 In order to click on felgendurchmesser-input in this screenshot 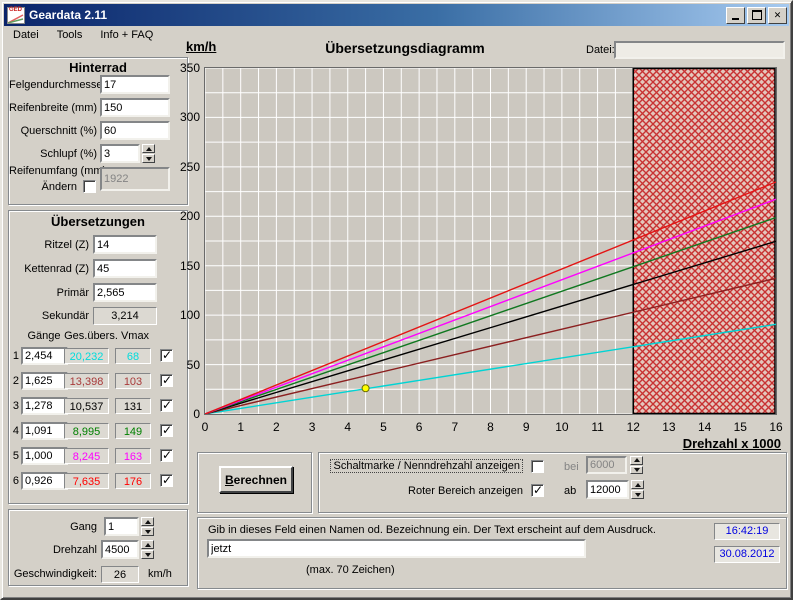, I will do `click(135, 84)`.